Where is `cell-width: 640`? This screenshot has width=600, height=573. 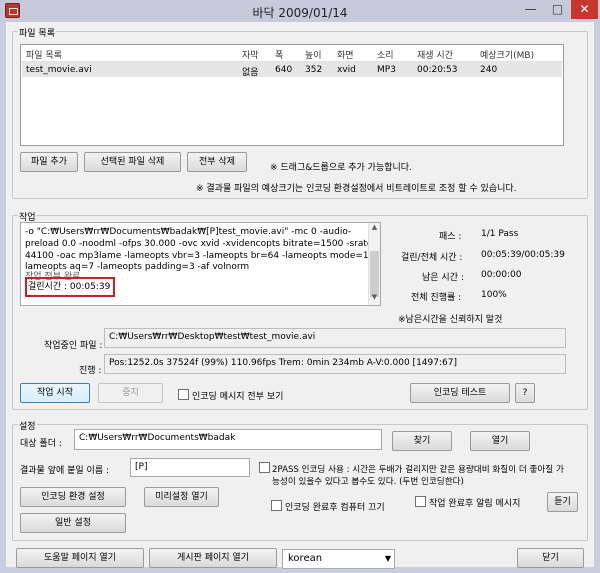
cell-width: 640 is located at coordinates (284, 70).